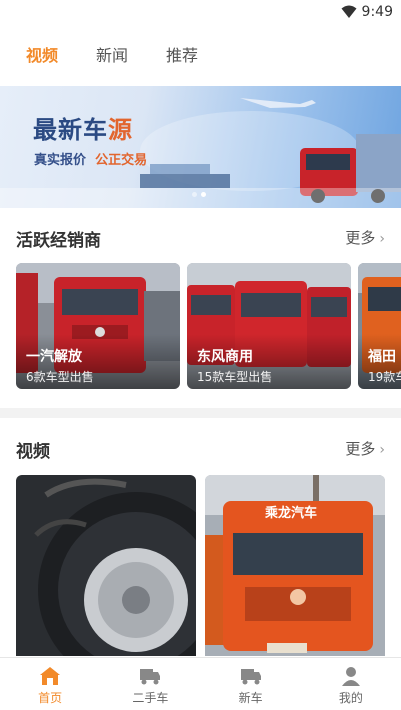 The height and width of the screenshot is (710, 401). Describe the element at coordinates (194, 194) in the screenshot. I see `pager-dot` at that location.